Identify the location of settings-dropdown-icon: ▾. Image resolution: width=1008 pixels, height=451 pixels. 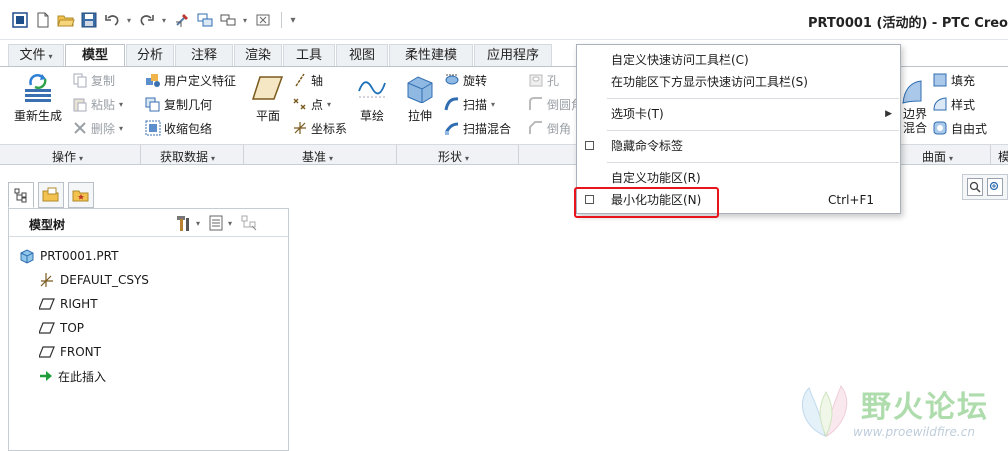
(198, 223).